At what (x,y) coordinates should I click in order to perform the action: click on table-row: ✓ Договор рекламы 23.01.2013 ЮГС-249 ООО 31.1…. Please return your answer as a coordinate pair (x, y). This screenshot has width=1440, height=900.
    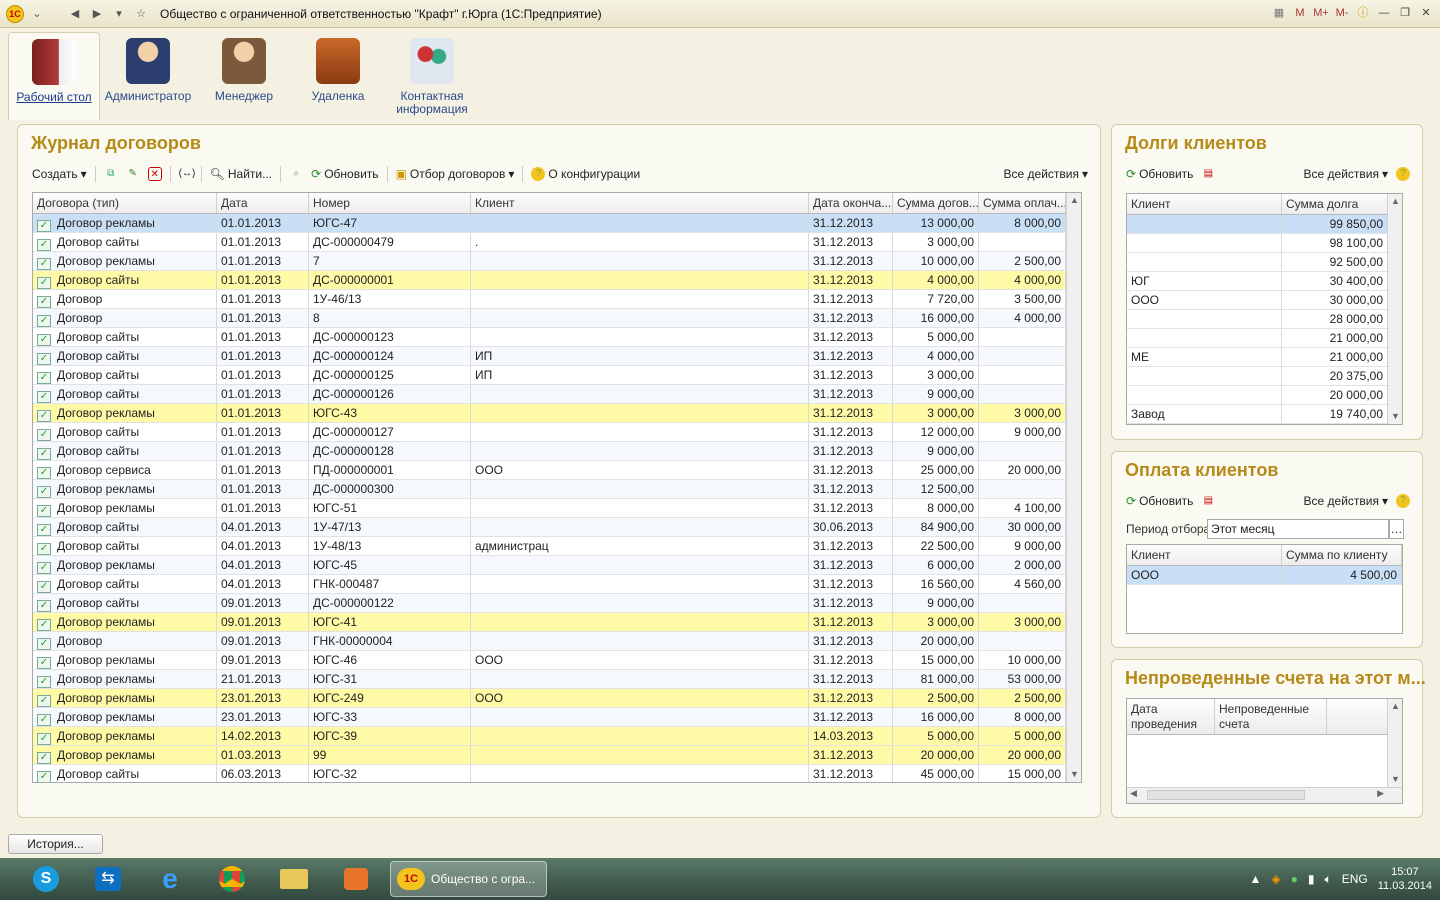
    Looking at the image, I should click on (557, 698).